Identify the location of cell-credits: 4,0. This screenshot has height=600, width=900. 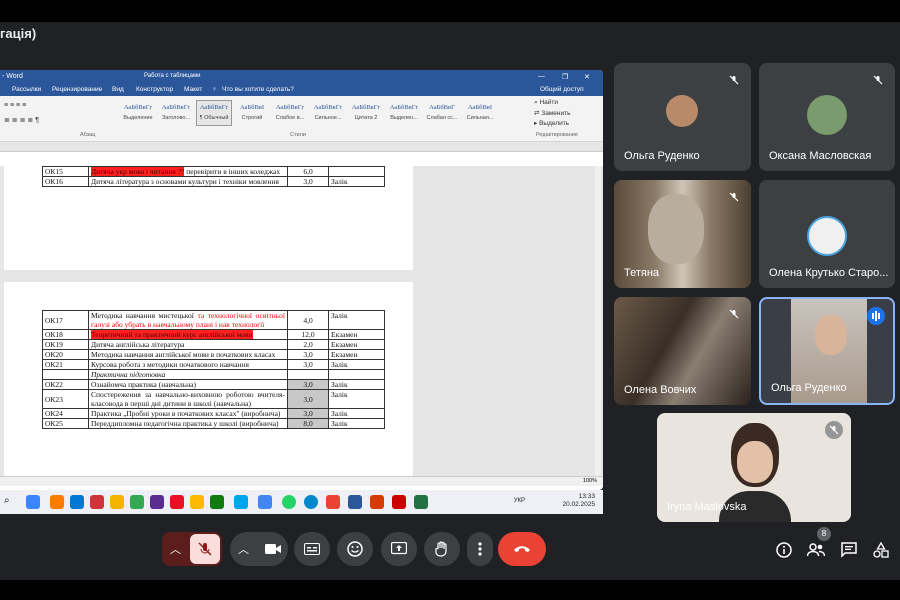
(308, 320).